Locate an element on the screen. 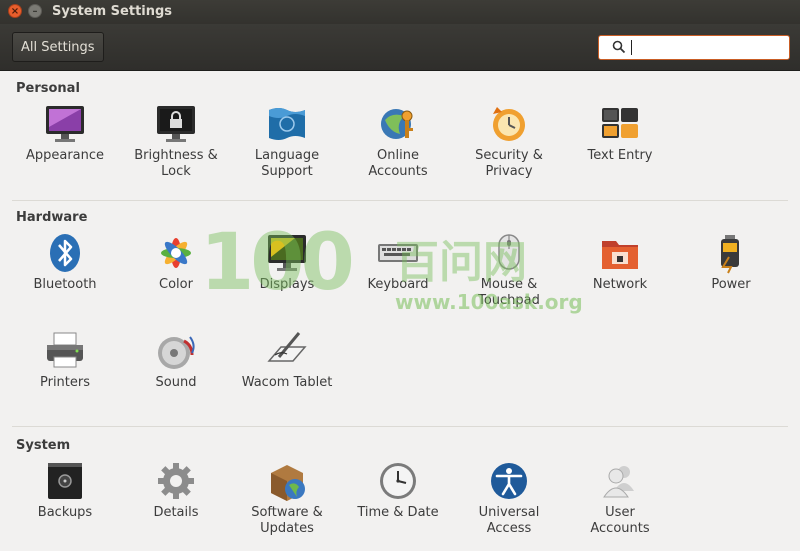 The width and height of the screenshot is (800, 551). search-box is located at coordinates (694, 47).